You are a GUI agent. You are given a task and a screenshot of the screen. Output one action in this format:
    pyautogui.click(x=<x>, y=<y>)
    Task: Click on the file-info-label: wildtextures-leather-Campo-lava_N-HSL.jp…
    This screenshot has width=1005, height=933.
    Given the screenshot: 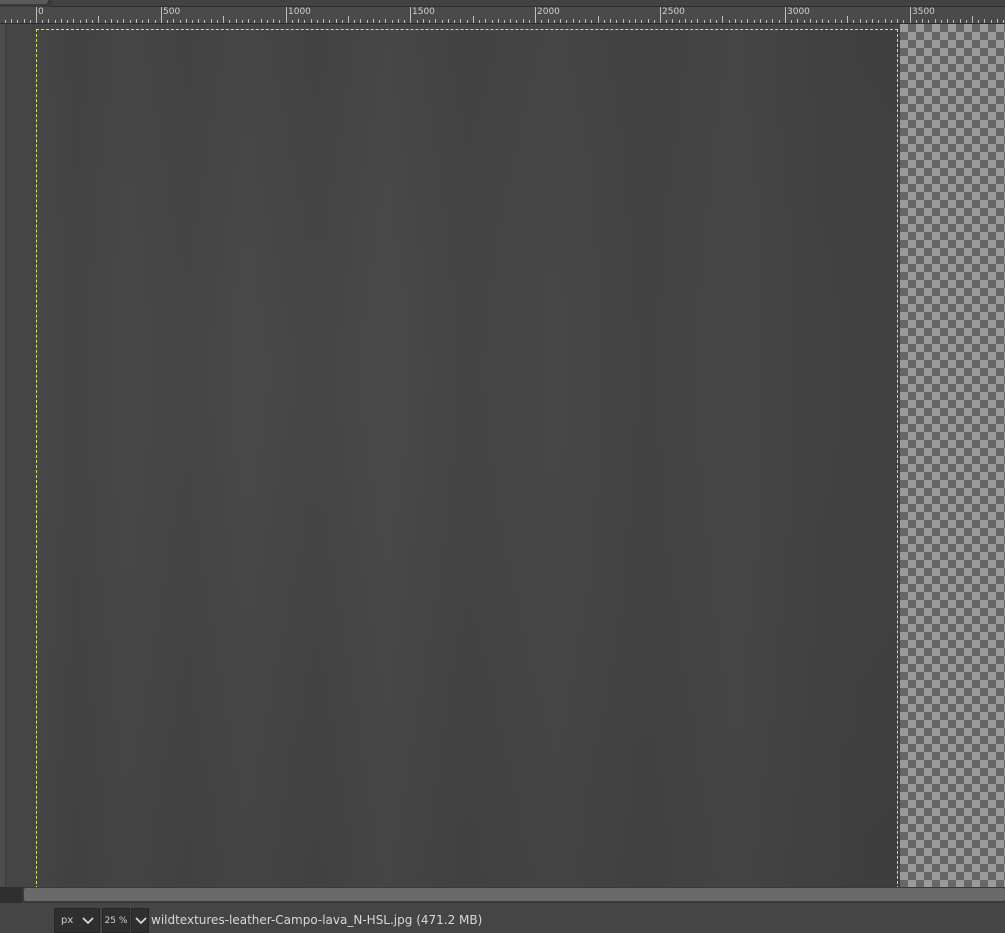 What is the action you would take?
    pyautogui.click(x=317, y=920)
    